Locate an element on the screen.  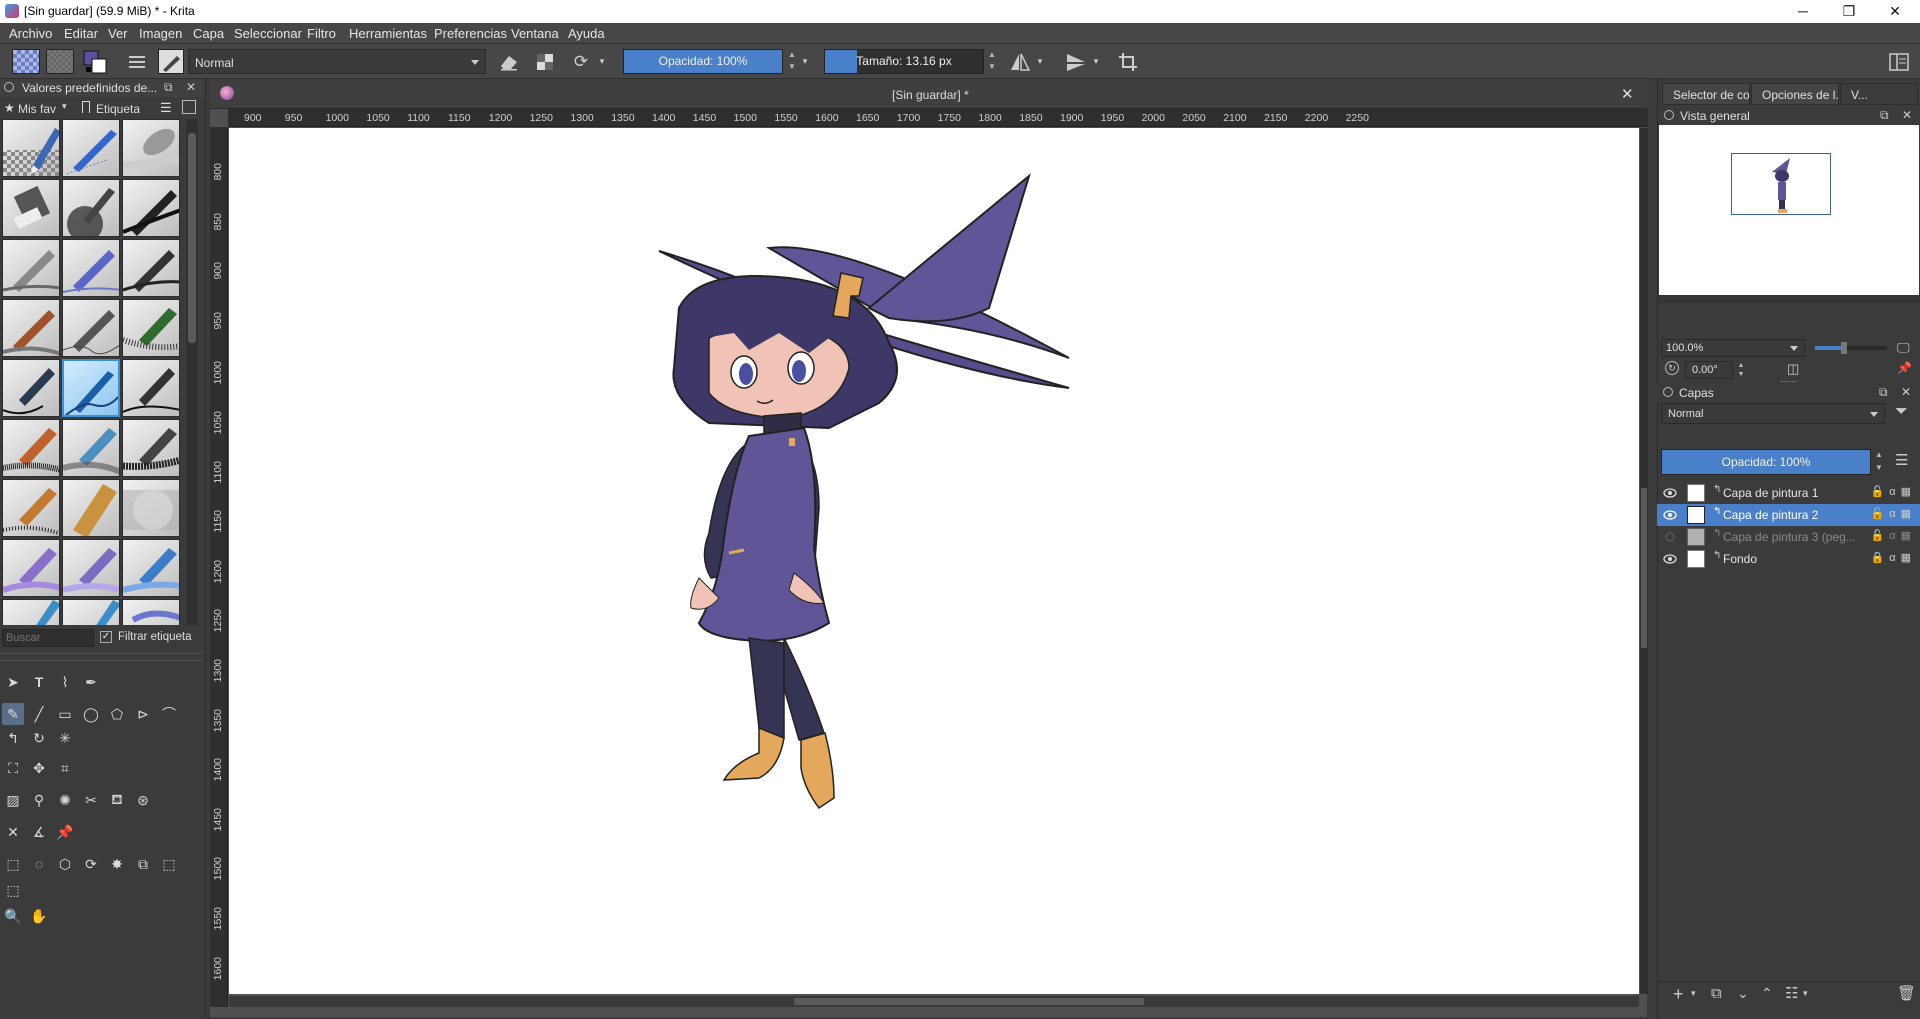
move-layer-down-icon: ⌄ is located at coordinates (1743, 993).